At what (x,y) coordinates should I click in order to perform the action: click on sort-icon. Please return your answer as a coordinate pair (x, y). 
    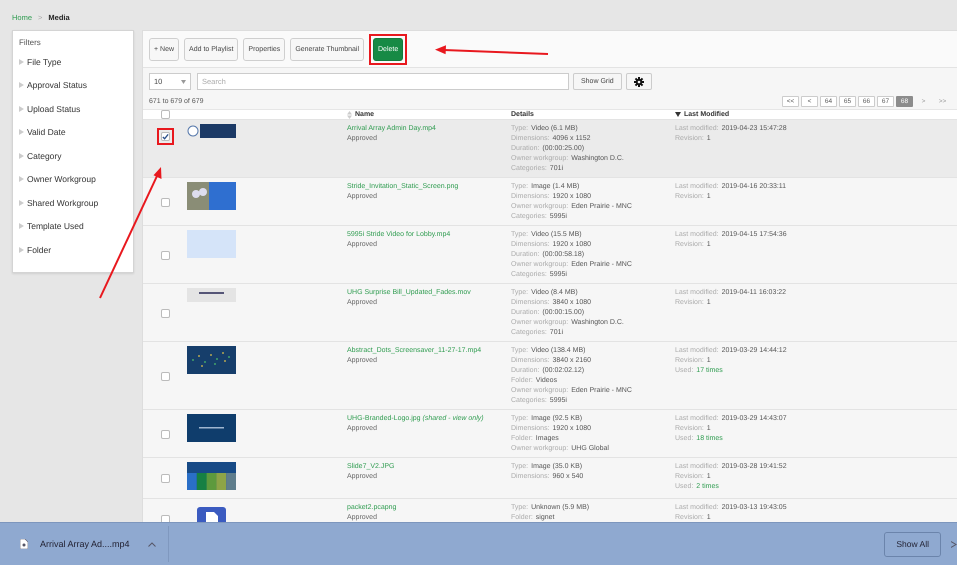
    Looking at the image, I should click on (349, 114).